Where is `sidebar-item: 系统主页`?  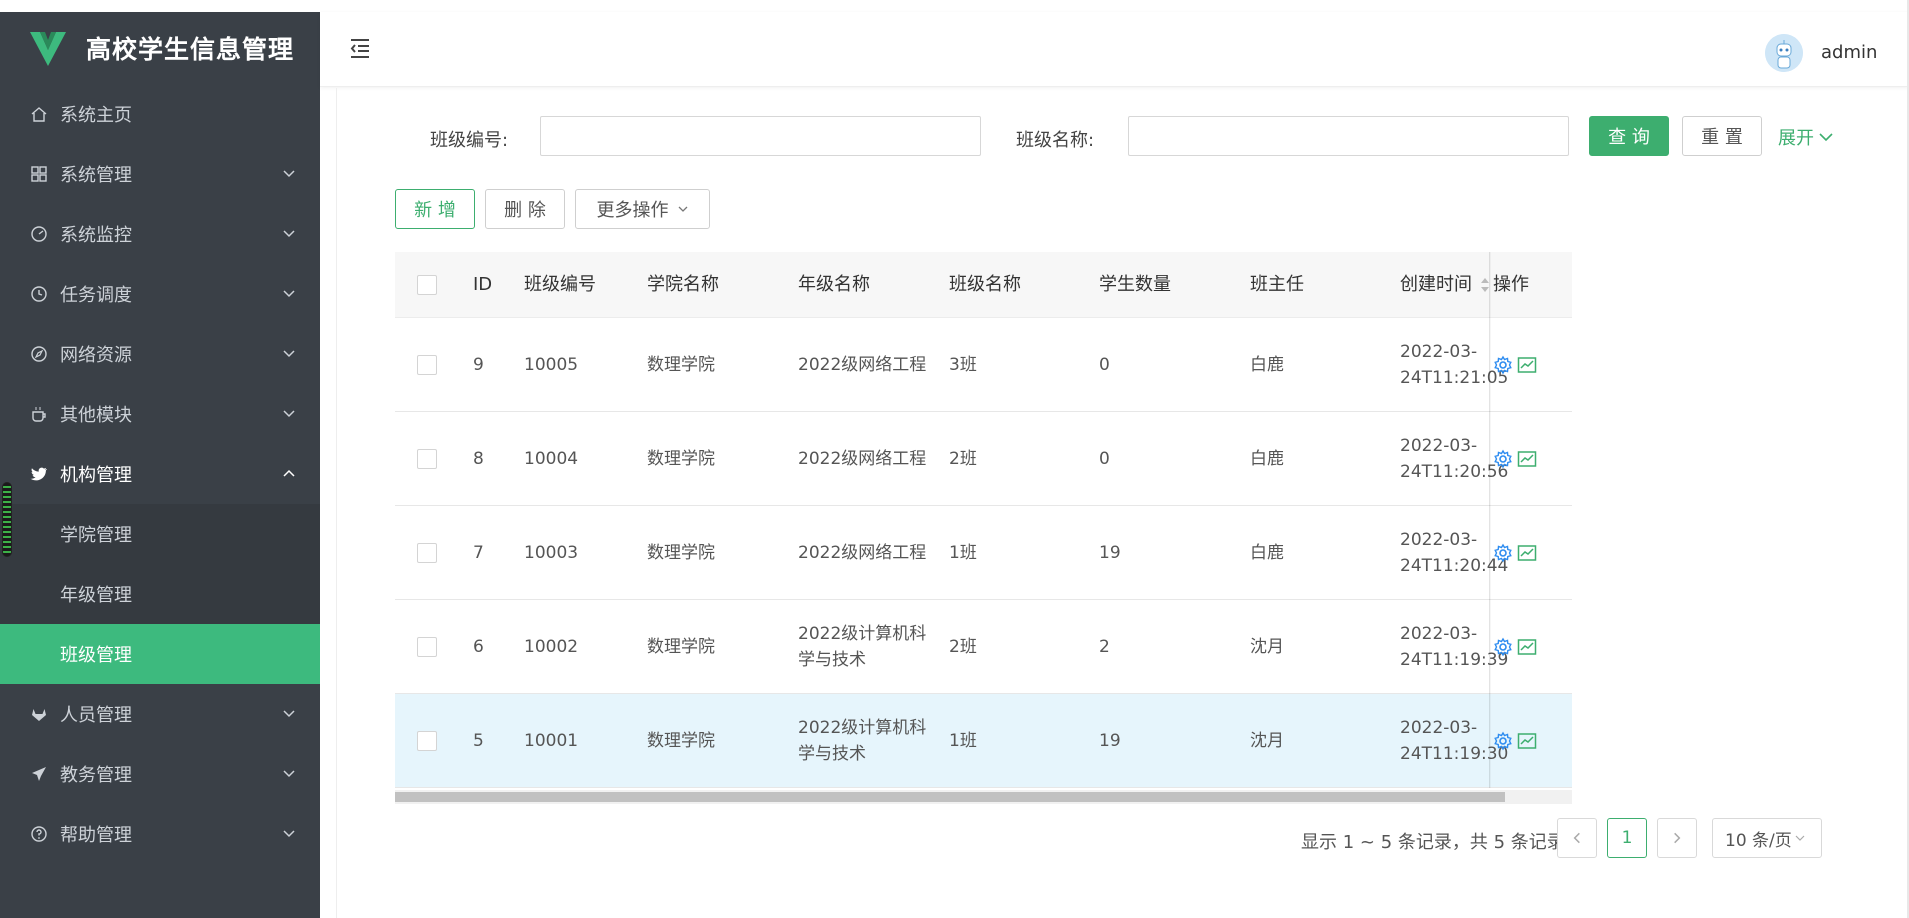
sidebar-item: 系统主页 is located at coordinates (160, 114).